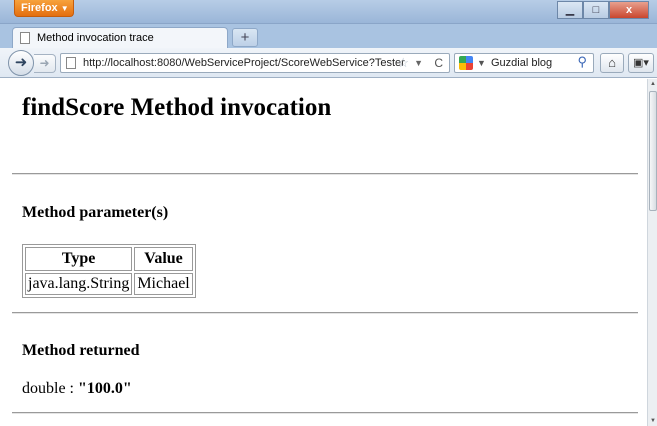  Describe the element at coordinates (570, 10) in the screenshot. I see `minimize-icon: ▁` at that location.